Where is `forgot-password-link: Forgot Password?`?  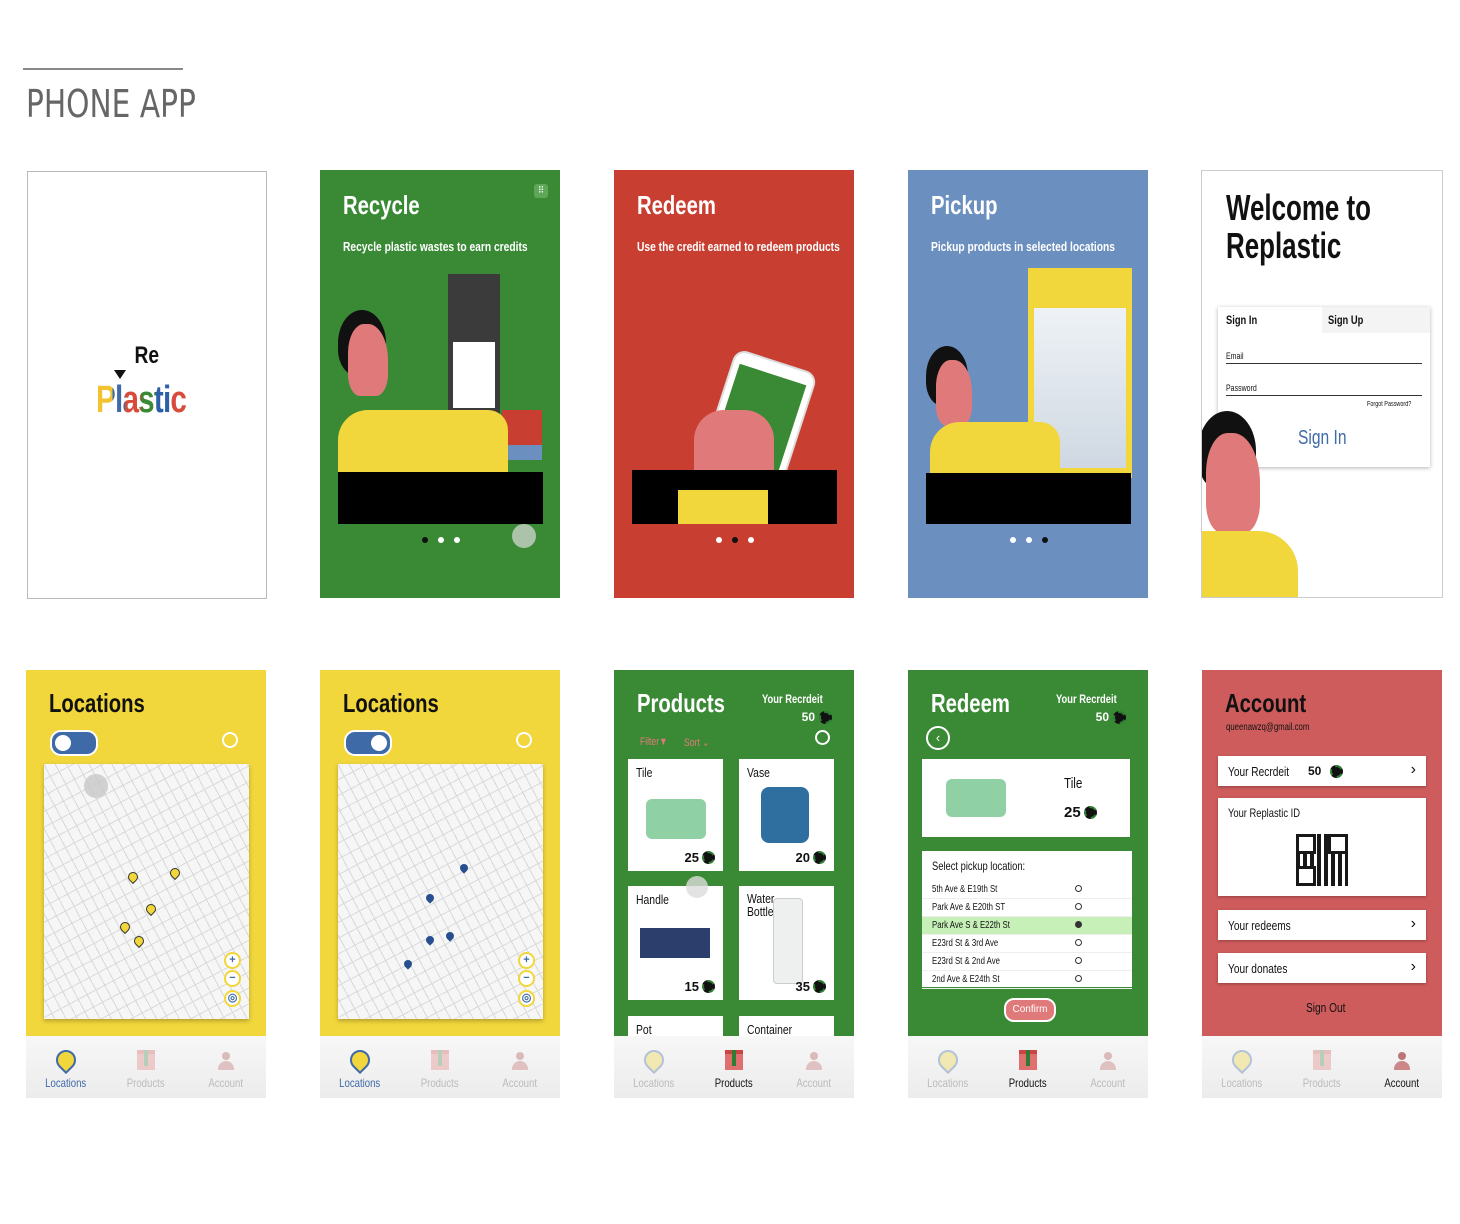 forgot-password-link: Forgot Password? is located at coordinates (1395, 404).